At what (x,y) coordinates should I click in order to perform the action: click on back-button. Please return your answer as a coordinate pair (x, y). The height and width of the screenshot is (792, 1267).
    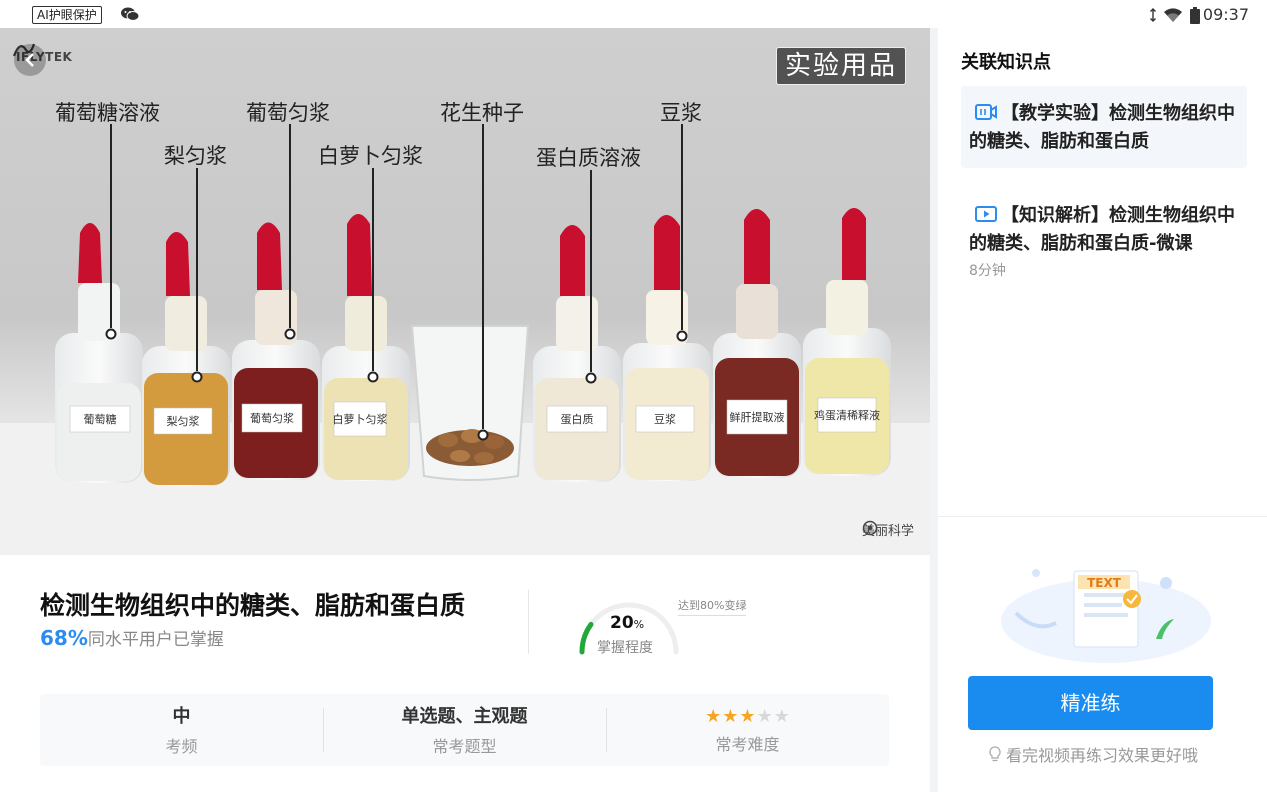
    Looking at the image, I should click on (30, 60).